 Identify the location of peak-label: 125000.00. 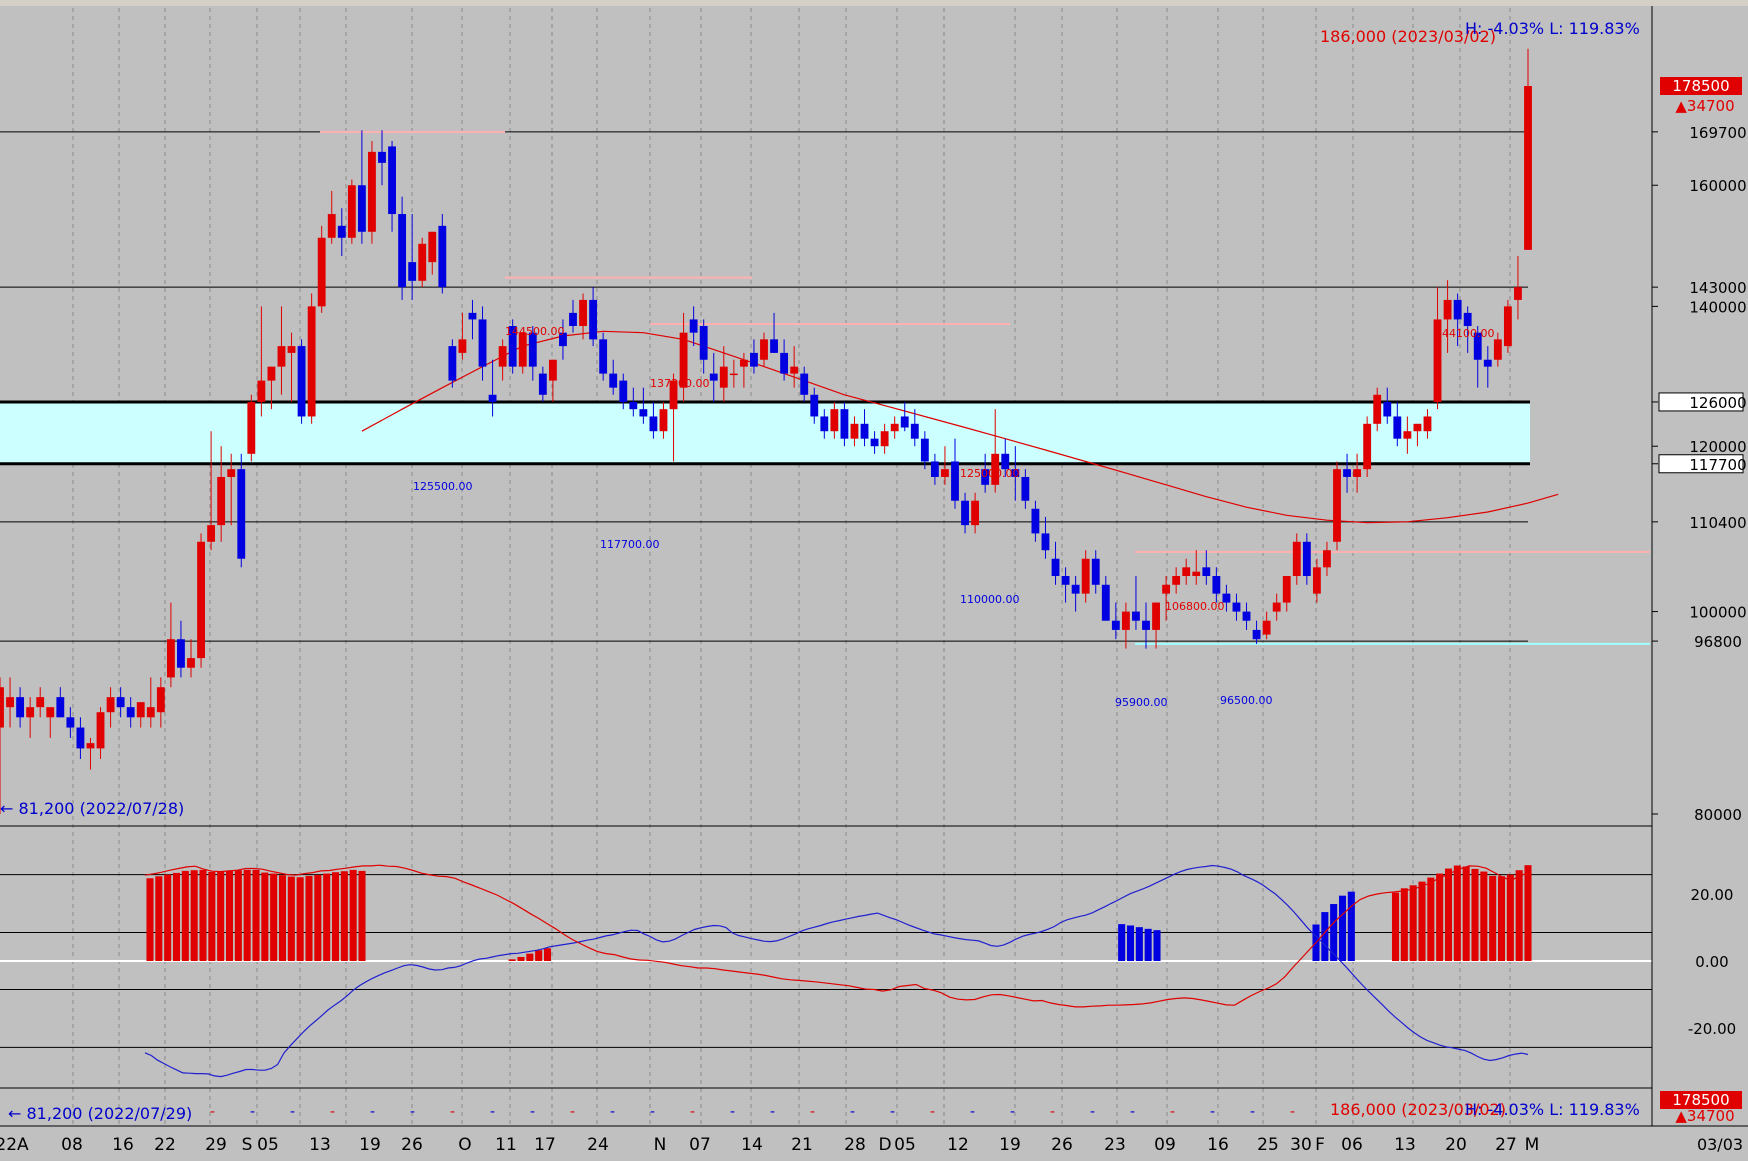
(990, 473).